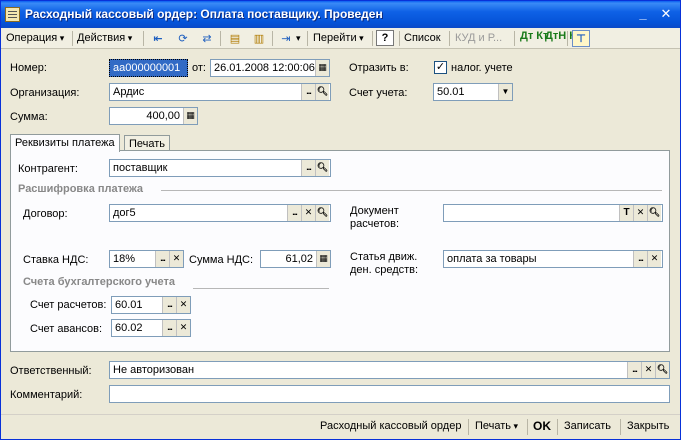 Image resolution: width=681 pixels, height=440 pixels. Describe the element at coordinates (640, 213) in the screenshot. I see `settlement-doc-clear-icon: ✕` at that location.